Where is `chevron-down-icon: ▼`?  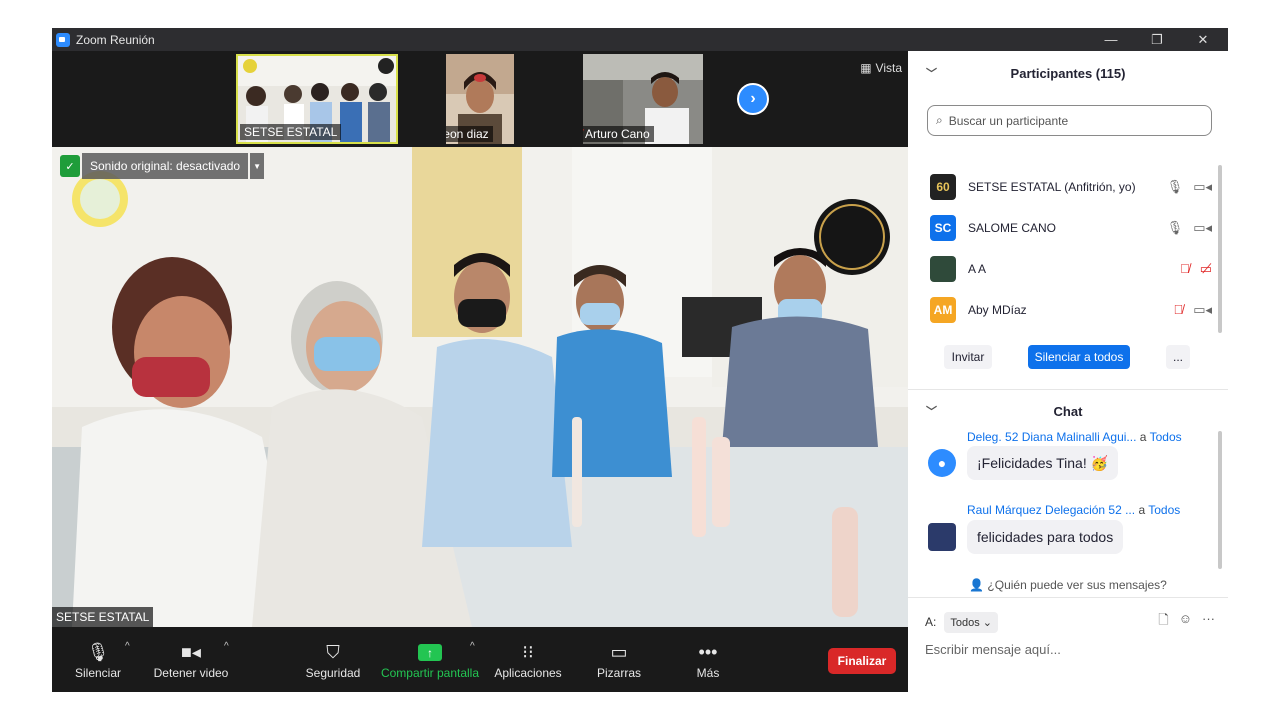 chevron-down-icon: ▼ is located at coordinates (257, 166).